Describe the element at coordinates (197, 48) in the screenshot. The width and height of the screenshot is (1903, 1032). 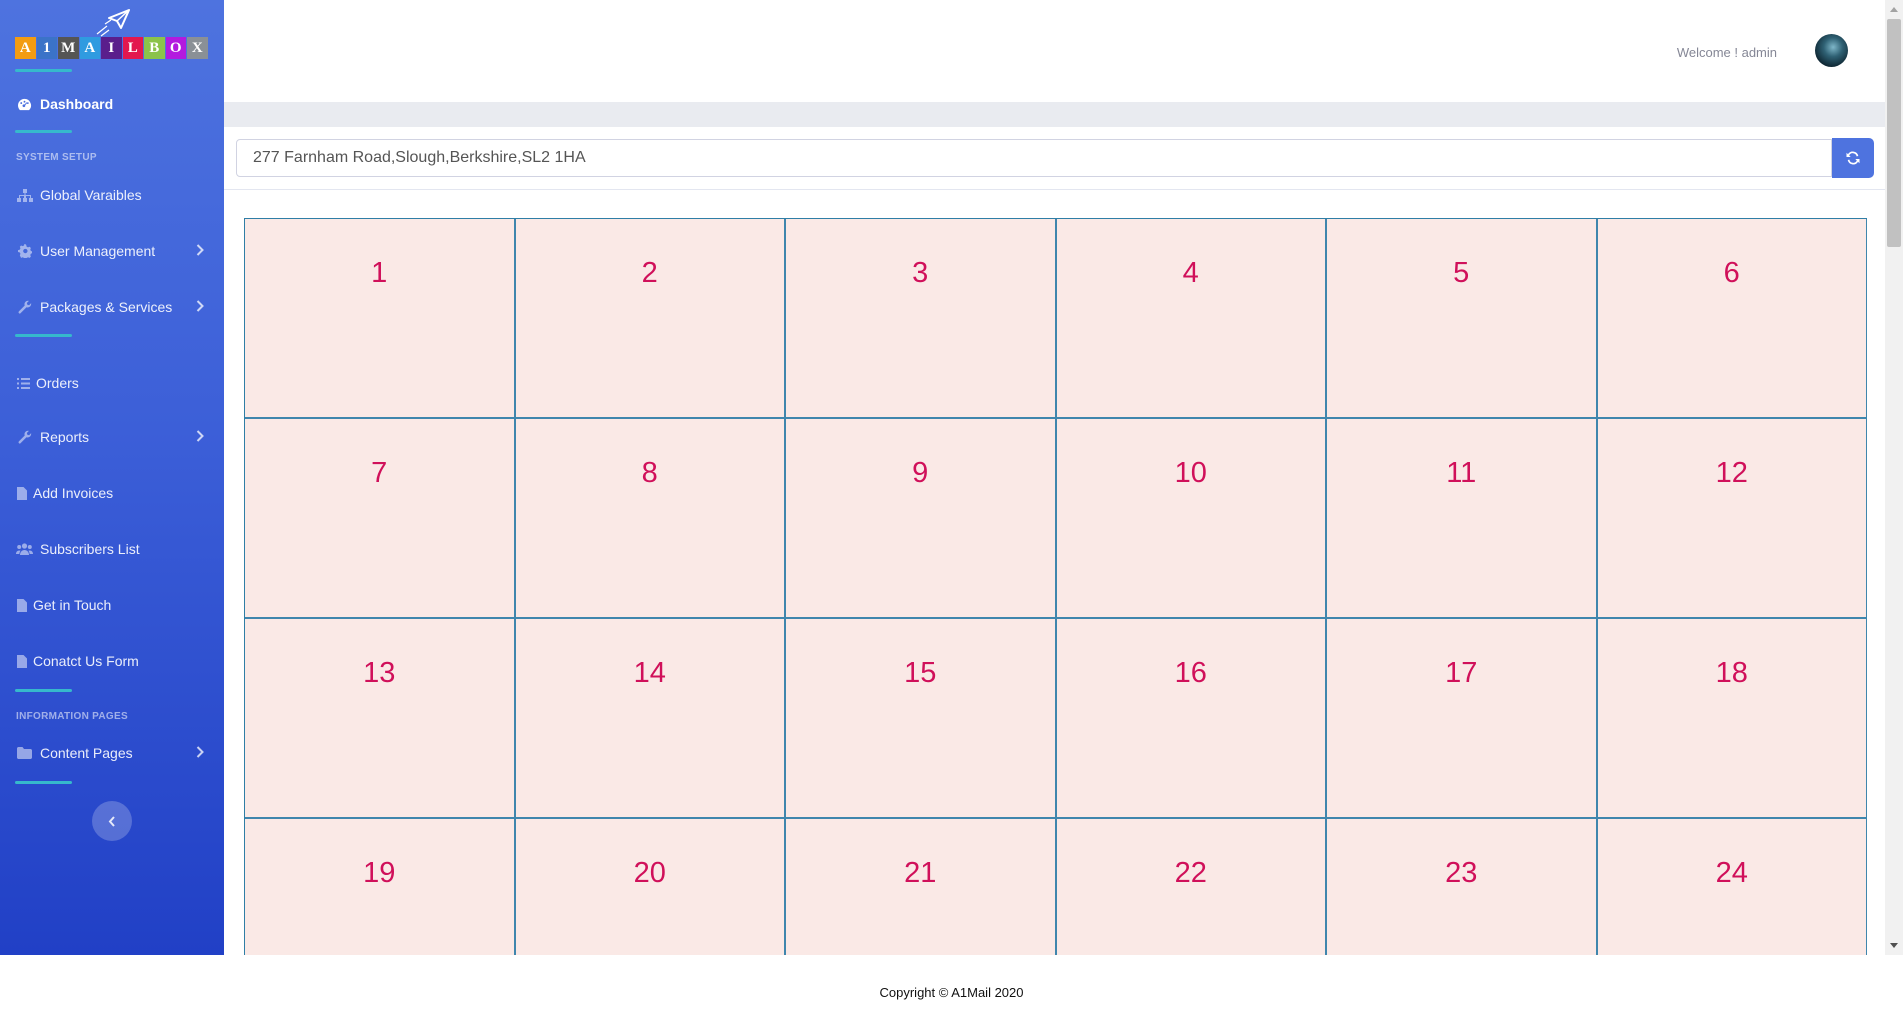
I see `brand-letter: X` at that location.